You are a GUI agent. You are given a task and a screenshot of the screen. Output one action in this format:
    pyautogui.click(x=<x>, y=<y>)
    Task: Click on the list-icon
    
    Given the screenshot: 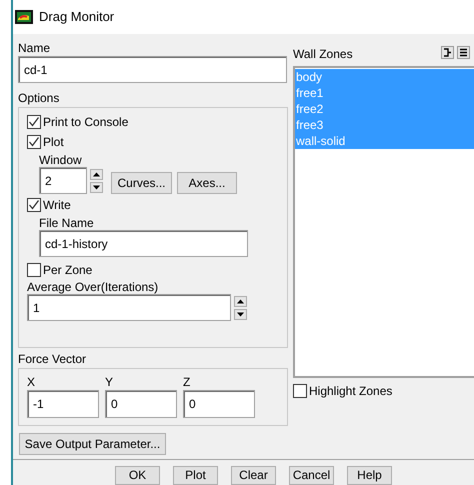 What is the action you would take?
    pyautogui.click(x=463, y=52)
    